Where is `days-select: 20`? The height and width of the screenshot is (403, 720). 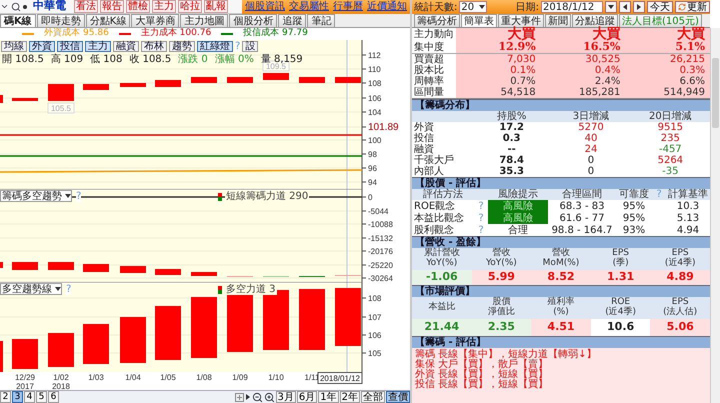
days-select: 20 is located at coordinates (473, 7).